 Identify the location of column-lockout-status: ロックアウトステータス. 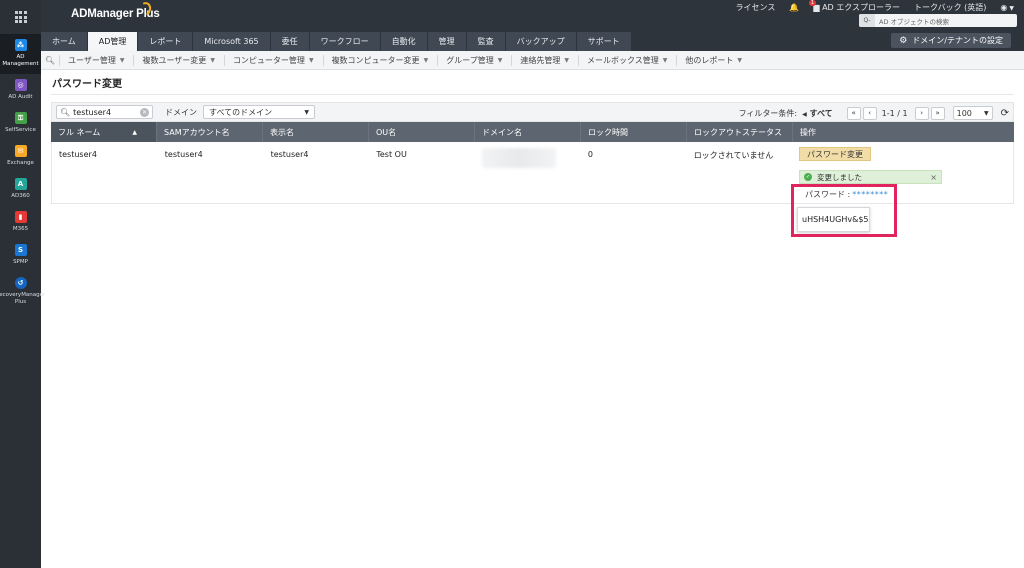
(740, 132).